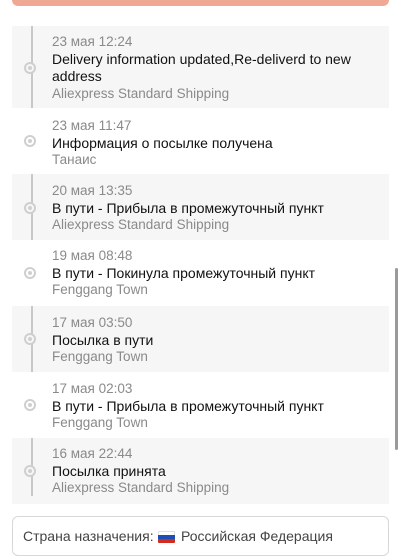 The height and width of the screenshot is (556, 401). What do you see at coordinates (109, 471) in the screenshot?
I see `event-description: Посылка принята` at bounding box center [109, 471].